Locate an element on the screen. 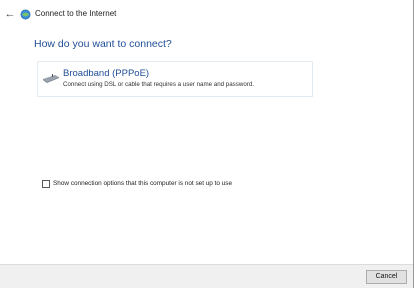 This screenshot has width=414, height=288. network-globe-icon is located at coordinates (25, 14).